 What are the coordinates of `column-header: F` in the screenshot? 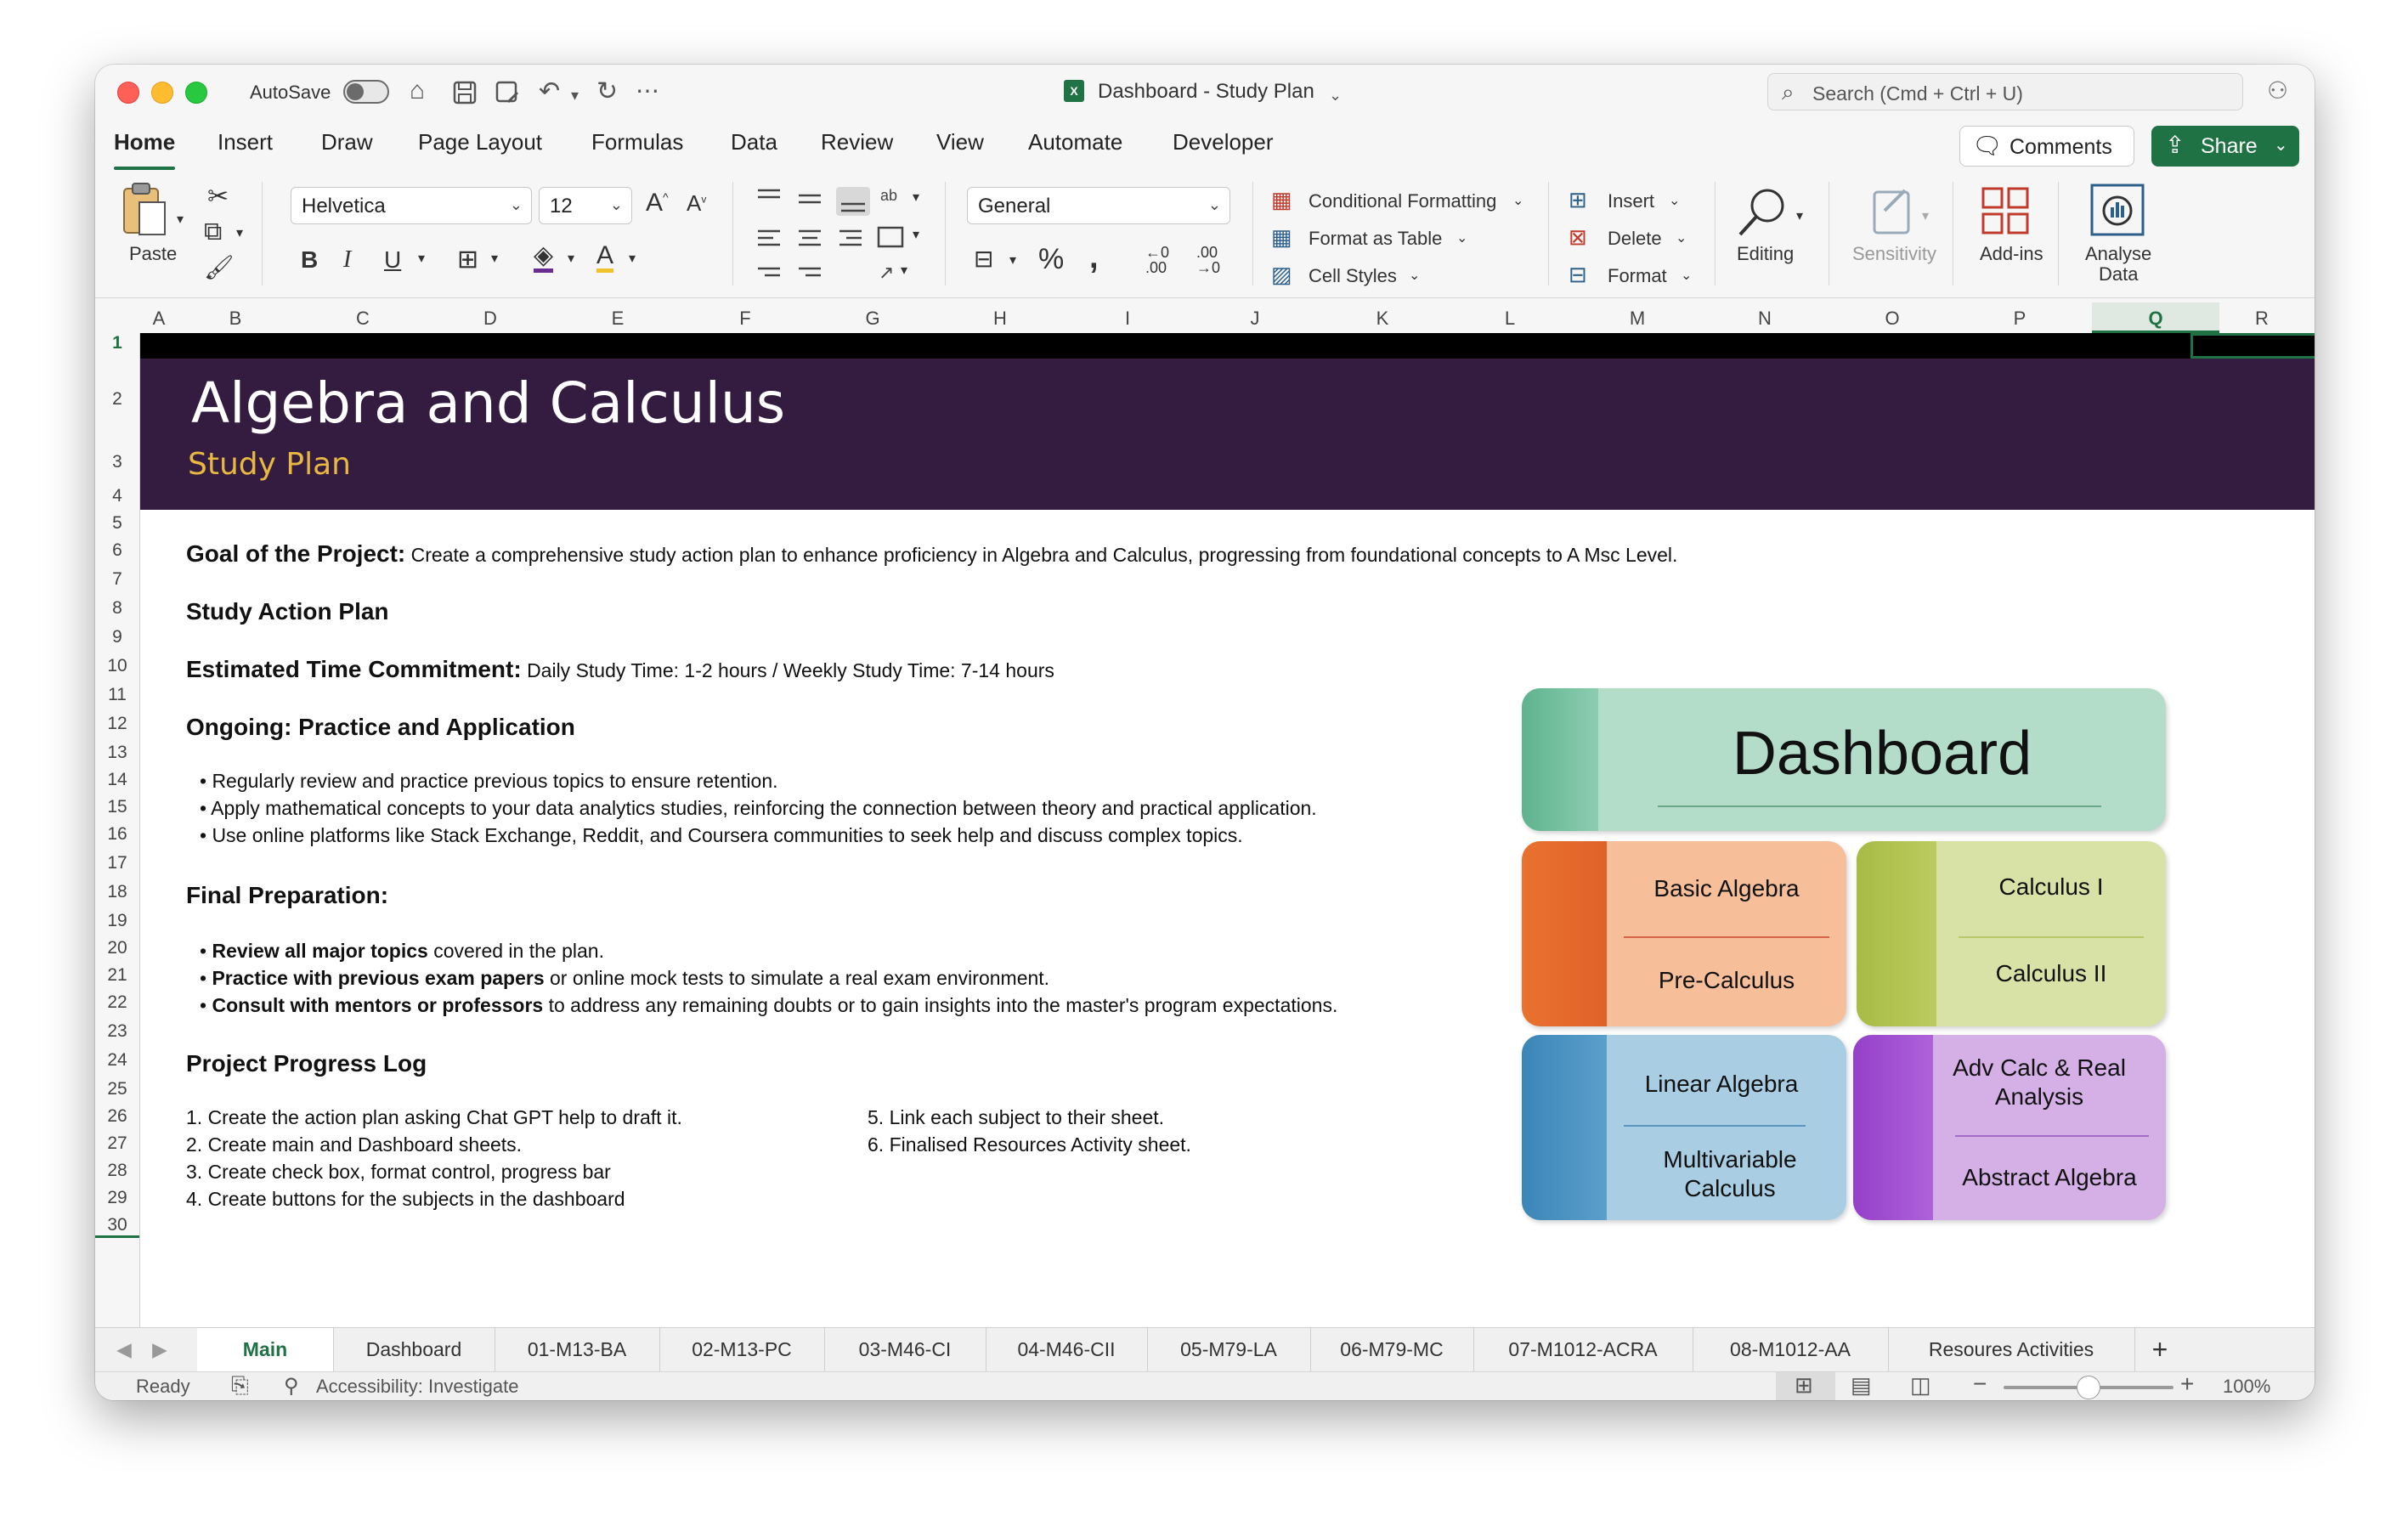 It's located at (745, 319).